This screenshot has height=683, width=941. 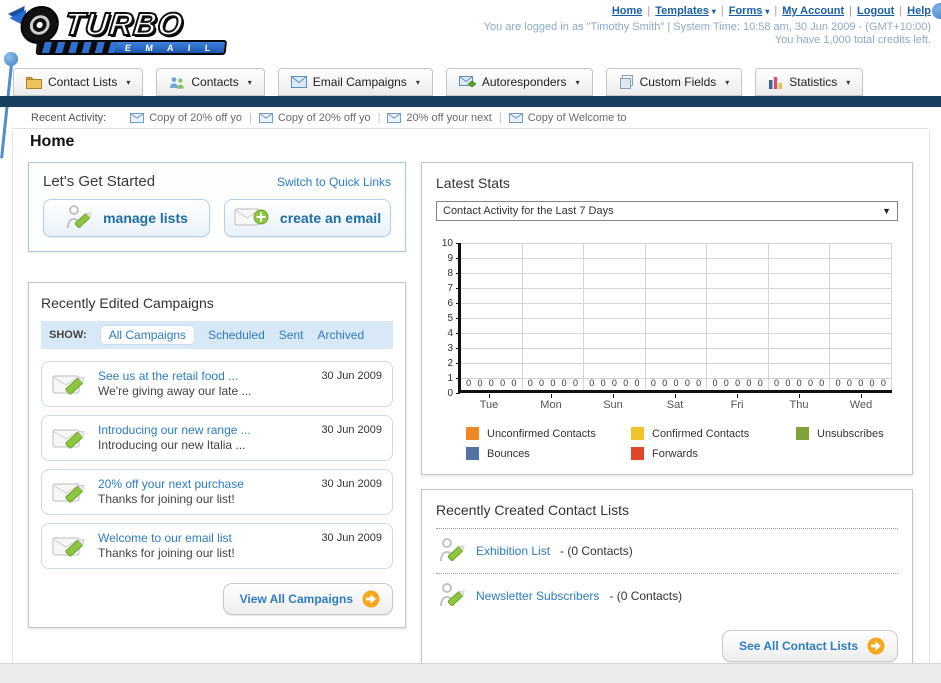 What do you see at coordinates (127, 303) in the screenshot?
I see `campaigns-panel-title: Recently Edited Campaigns` at bounding box center [127, 303].